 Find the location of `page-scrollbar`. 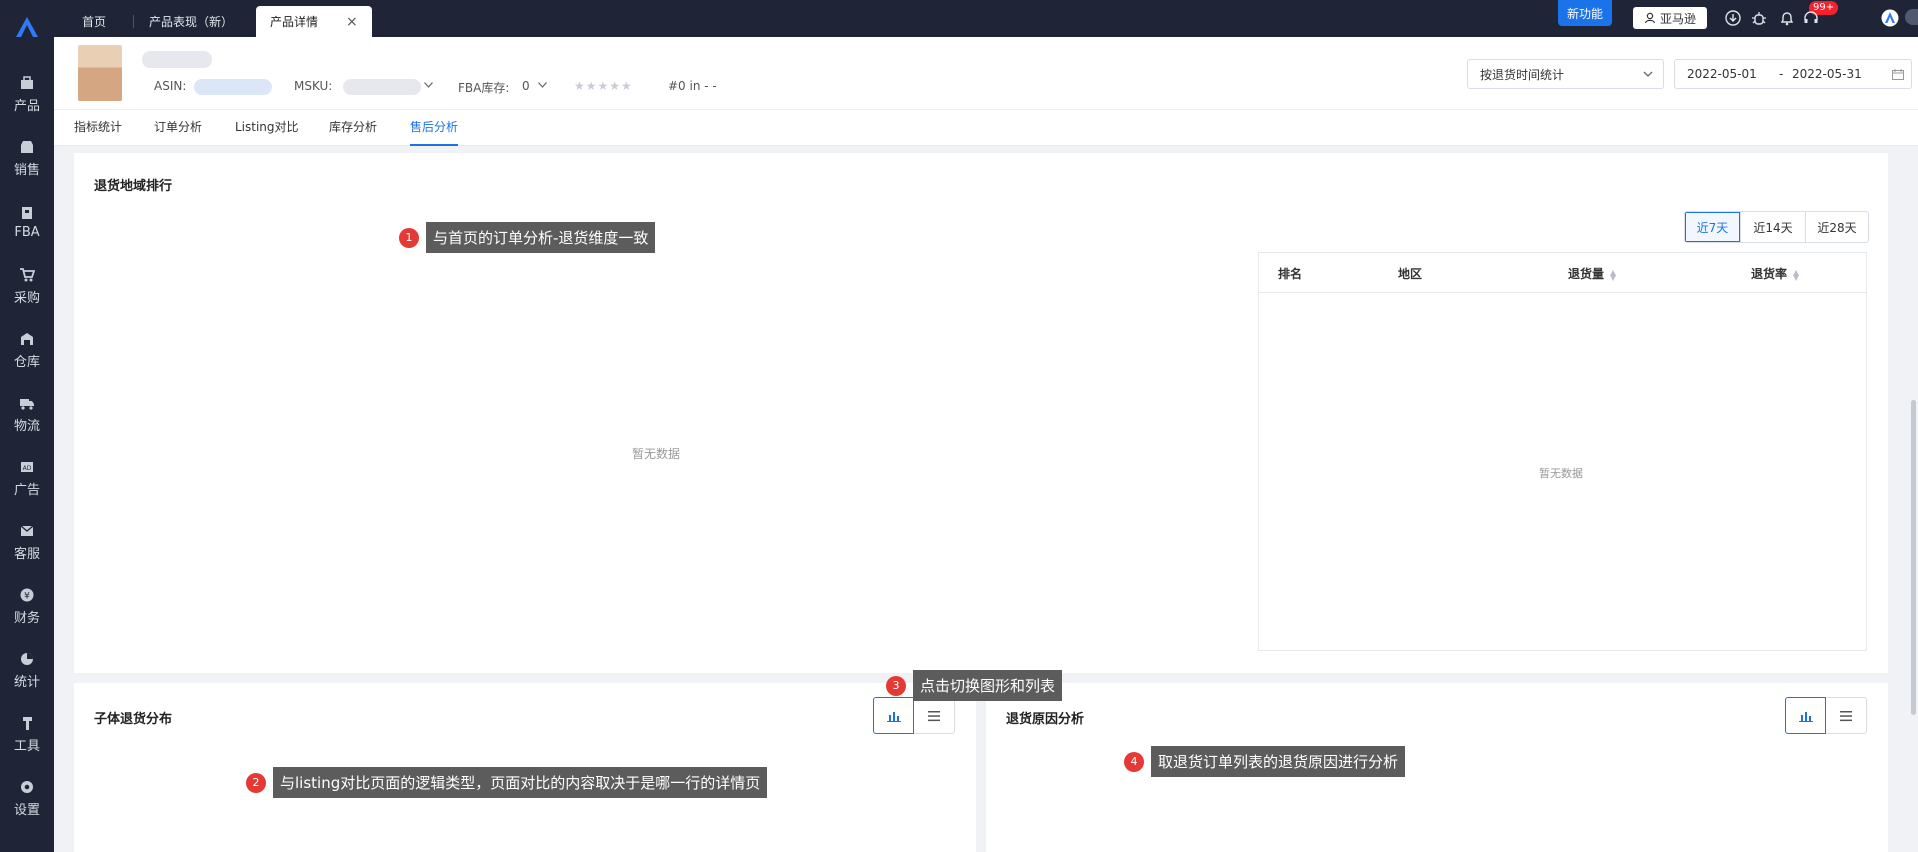

page-scrollbar is located at coordinates (1913, 557).